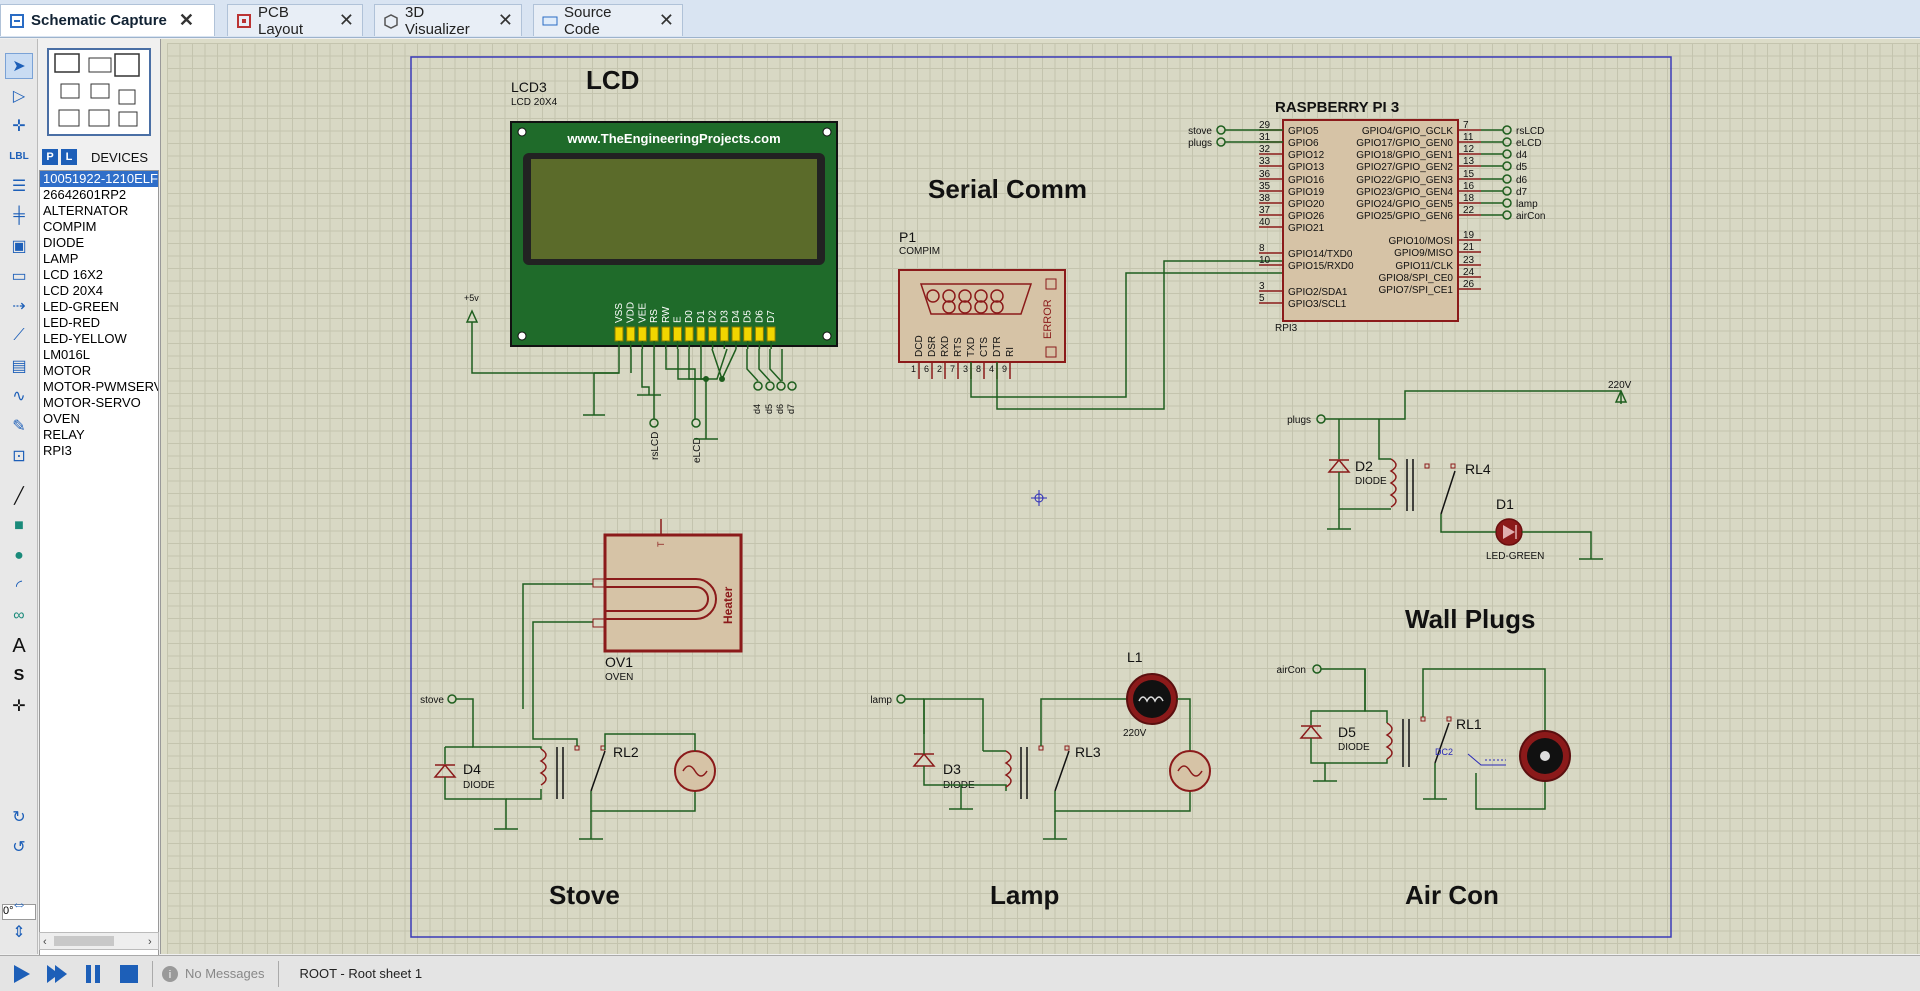  I want to click on overview-preview, so click(99, 92).